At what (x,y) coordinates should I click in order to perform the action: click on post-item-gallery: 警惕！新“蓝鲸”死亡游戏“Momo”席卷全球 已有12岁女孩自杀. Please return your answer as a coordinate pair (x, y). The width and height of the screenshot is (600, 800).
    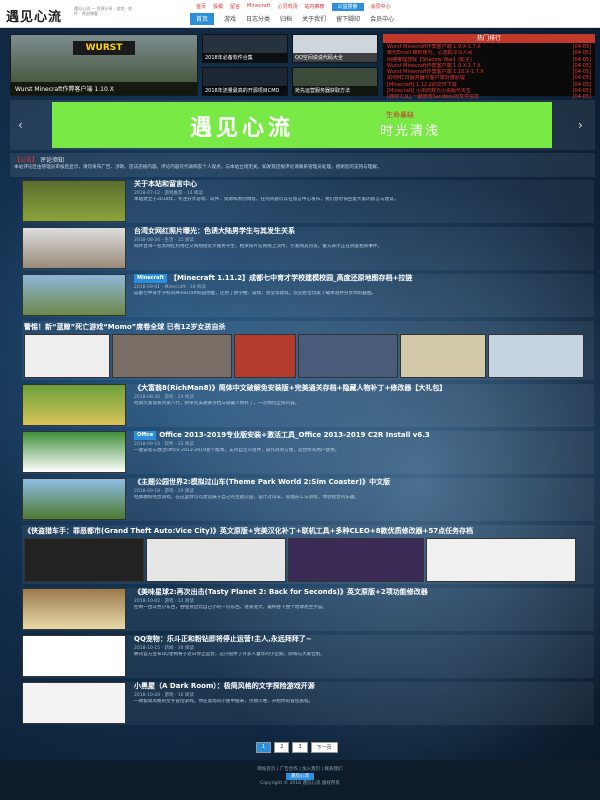
    Looking at the image, I should click on (308, 350).